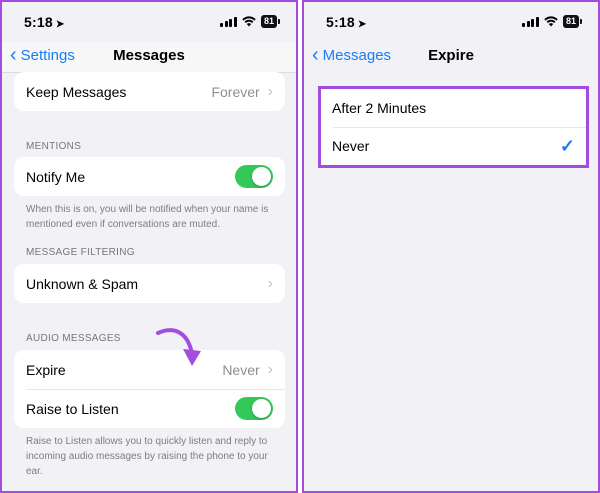  I want to click on keep-messages-row: Keep Messages Forever ›, so click(149, 91).